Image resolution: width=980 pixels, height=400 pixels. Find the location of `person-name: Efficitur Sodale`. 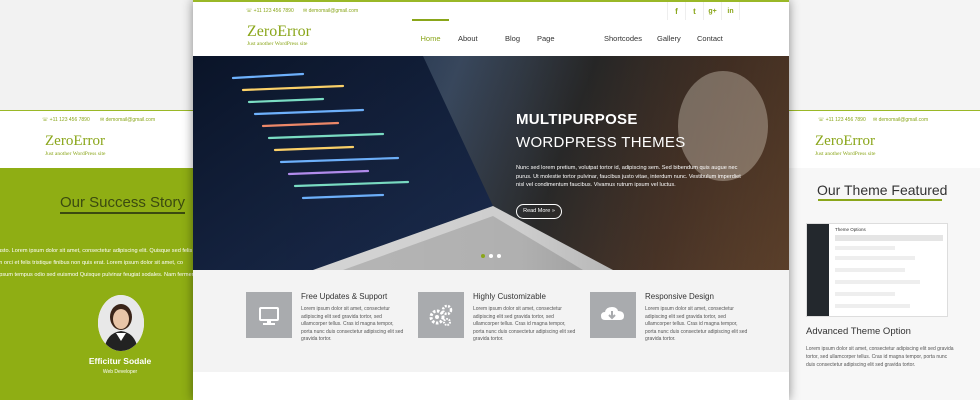

person-name: Efficitur Sodale is located at coordinates (120, 361).